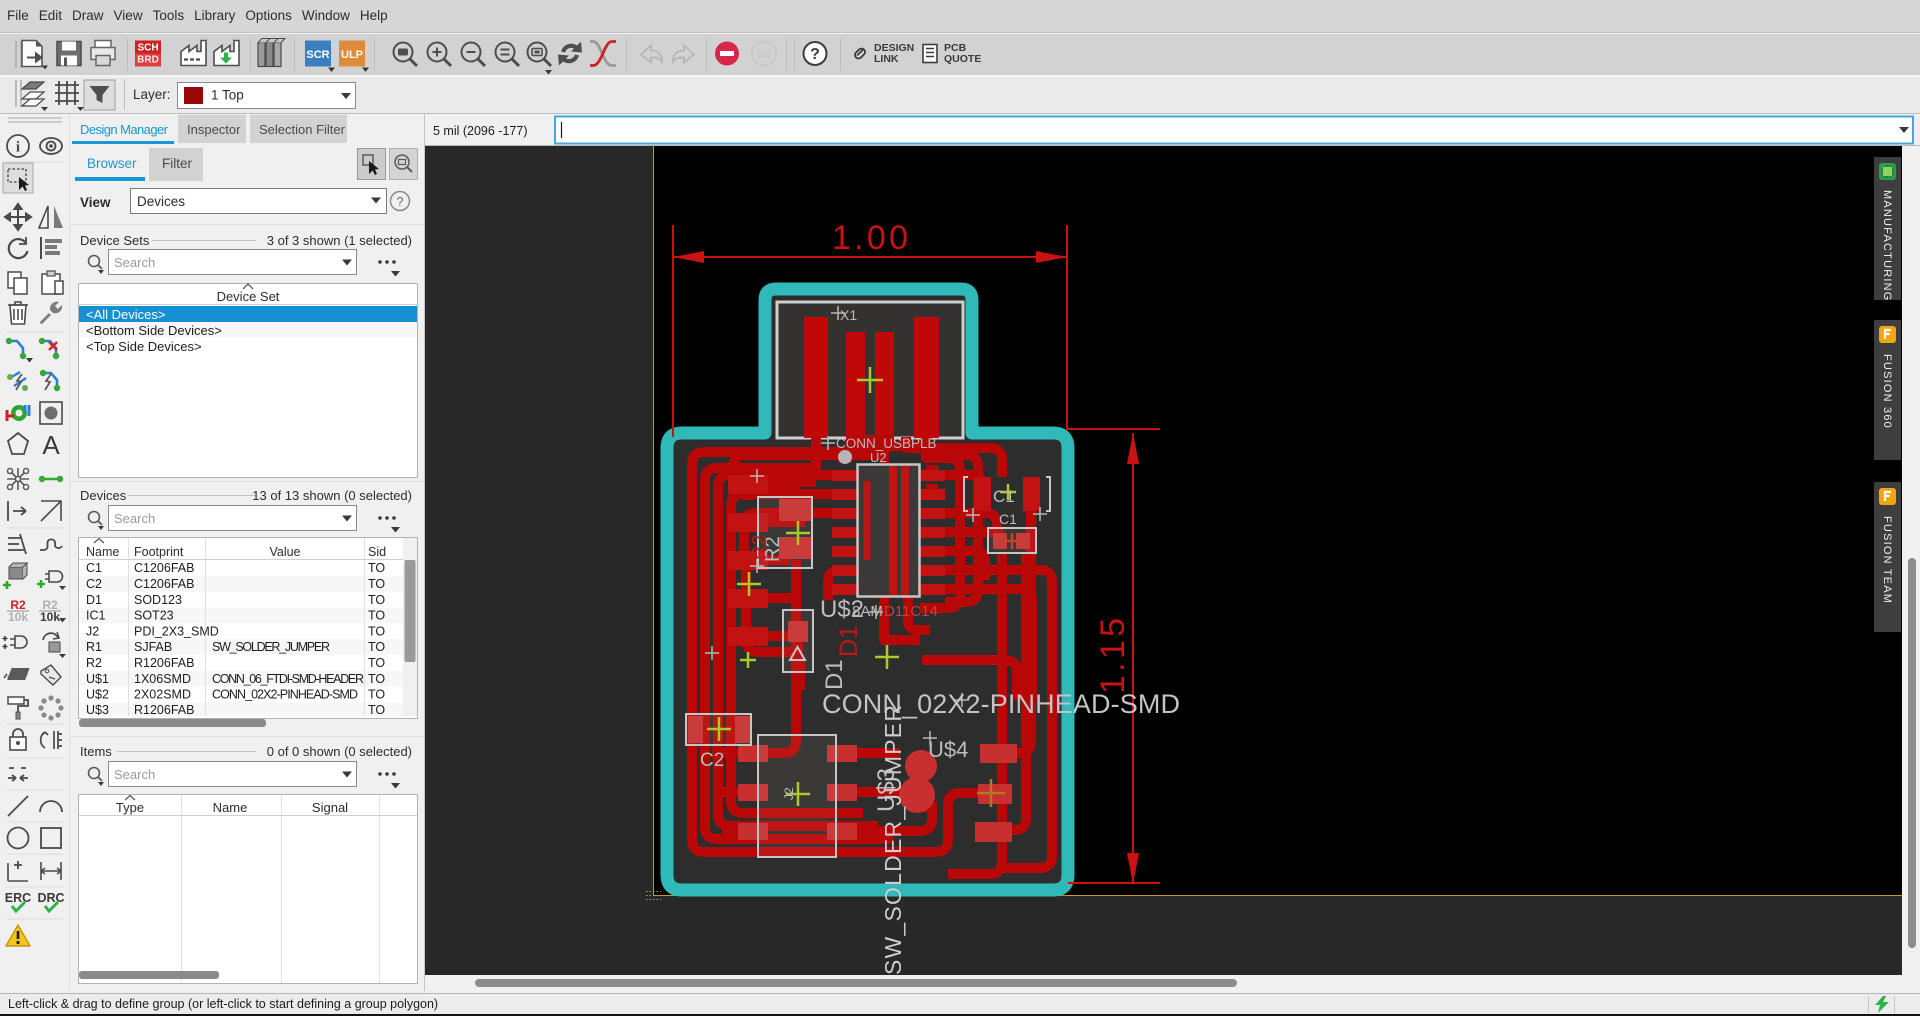  Describe the element at coordinates (339, 751) in the screenshot. I see `svg-text: 0 of 0 shown (0 selected)` at that location.